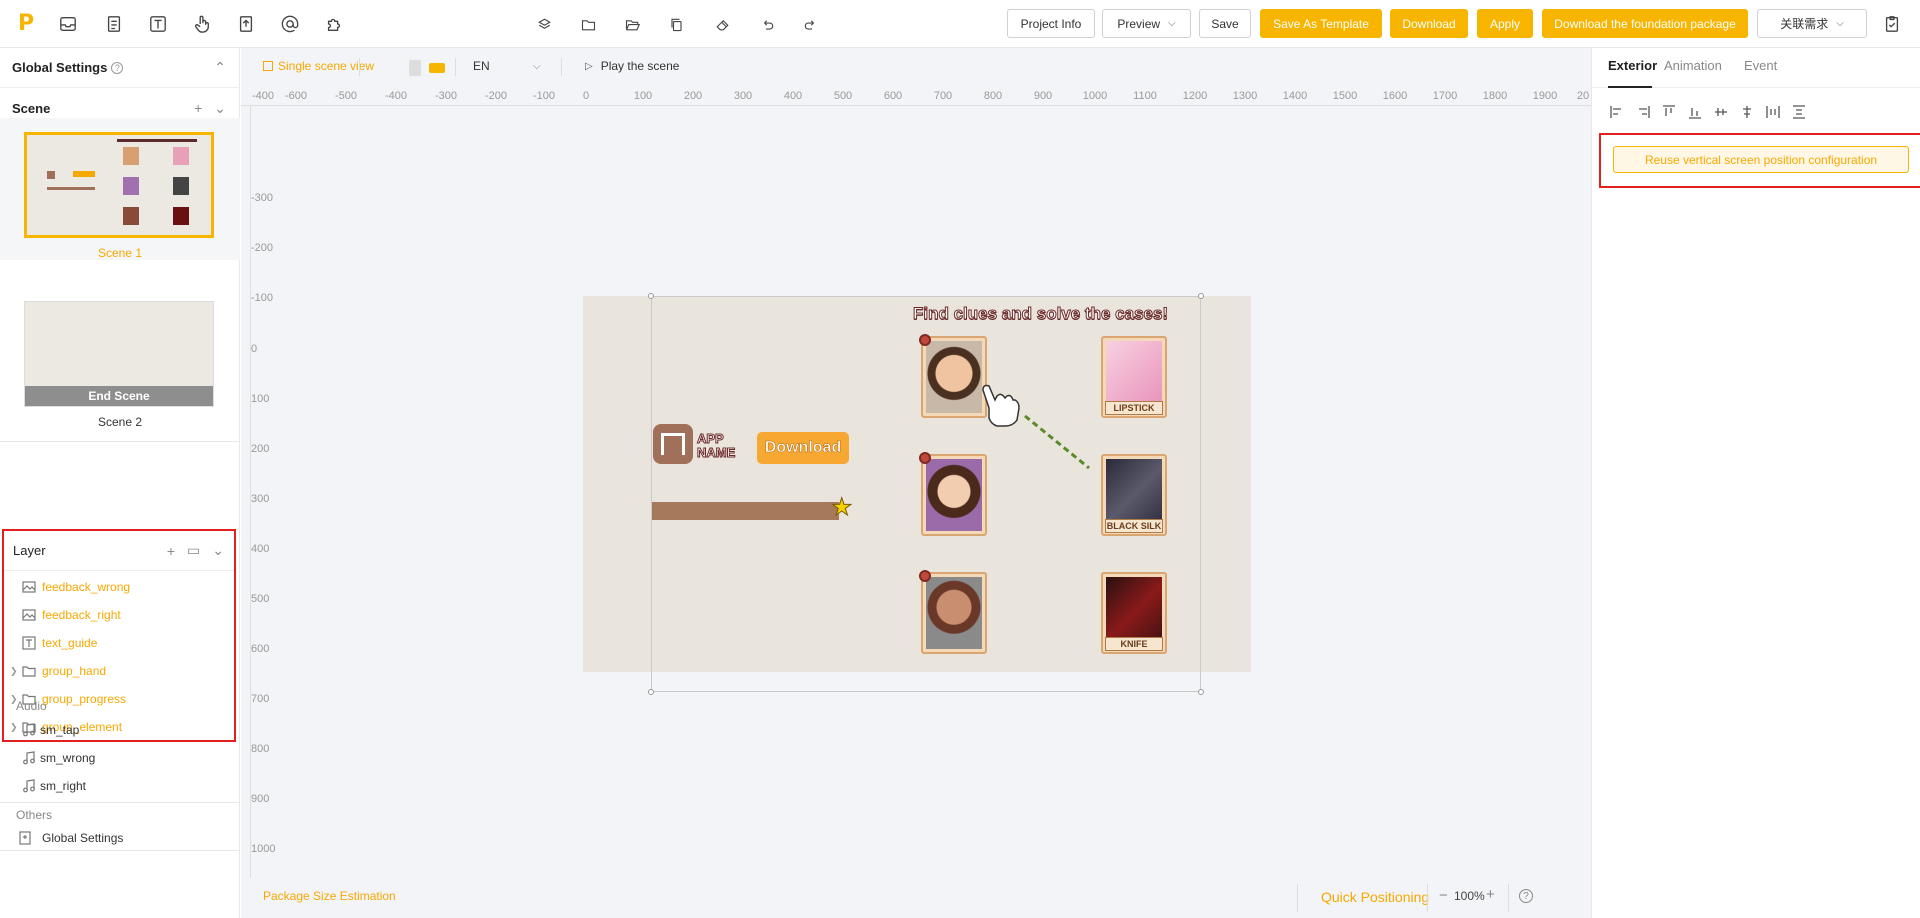 Image resolution: width=1920 pixels, height=918 pixels. I want to click on app-logo-icon: P, so click(28, 24).